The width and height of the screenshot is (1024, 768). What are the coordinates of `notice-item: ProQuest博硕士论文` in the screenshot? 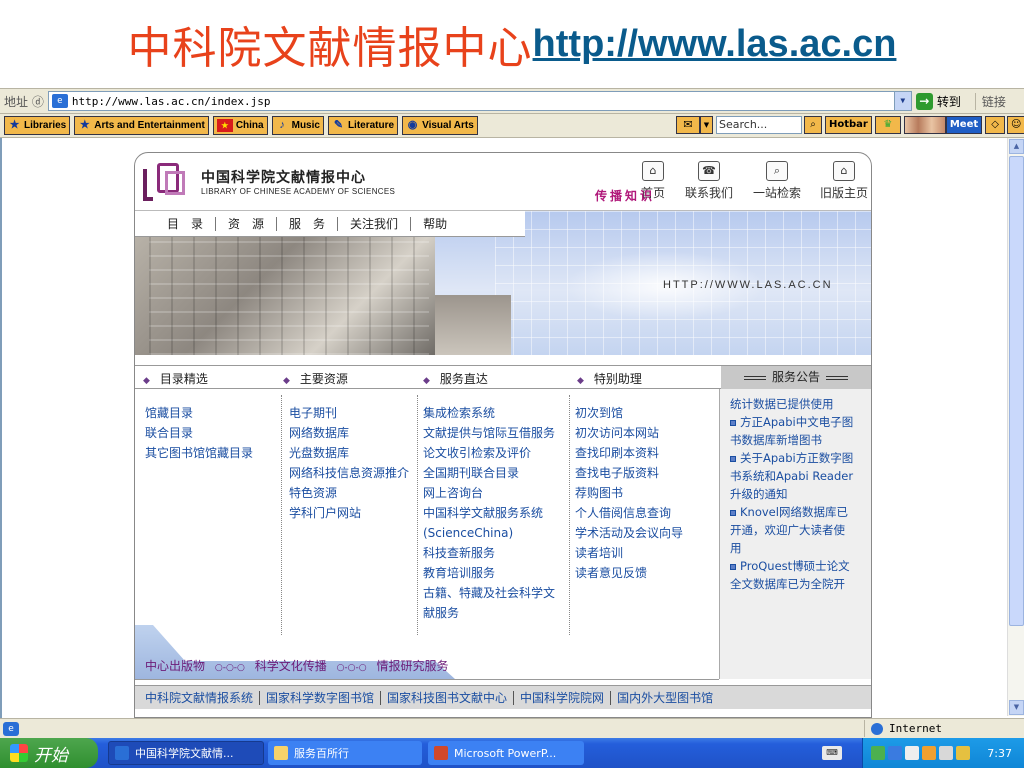 It's located at (796, 566).